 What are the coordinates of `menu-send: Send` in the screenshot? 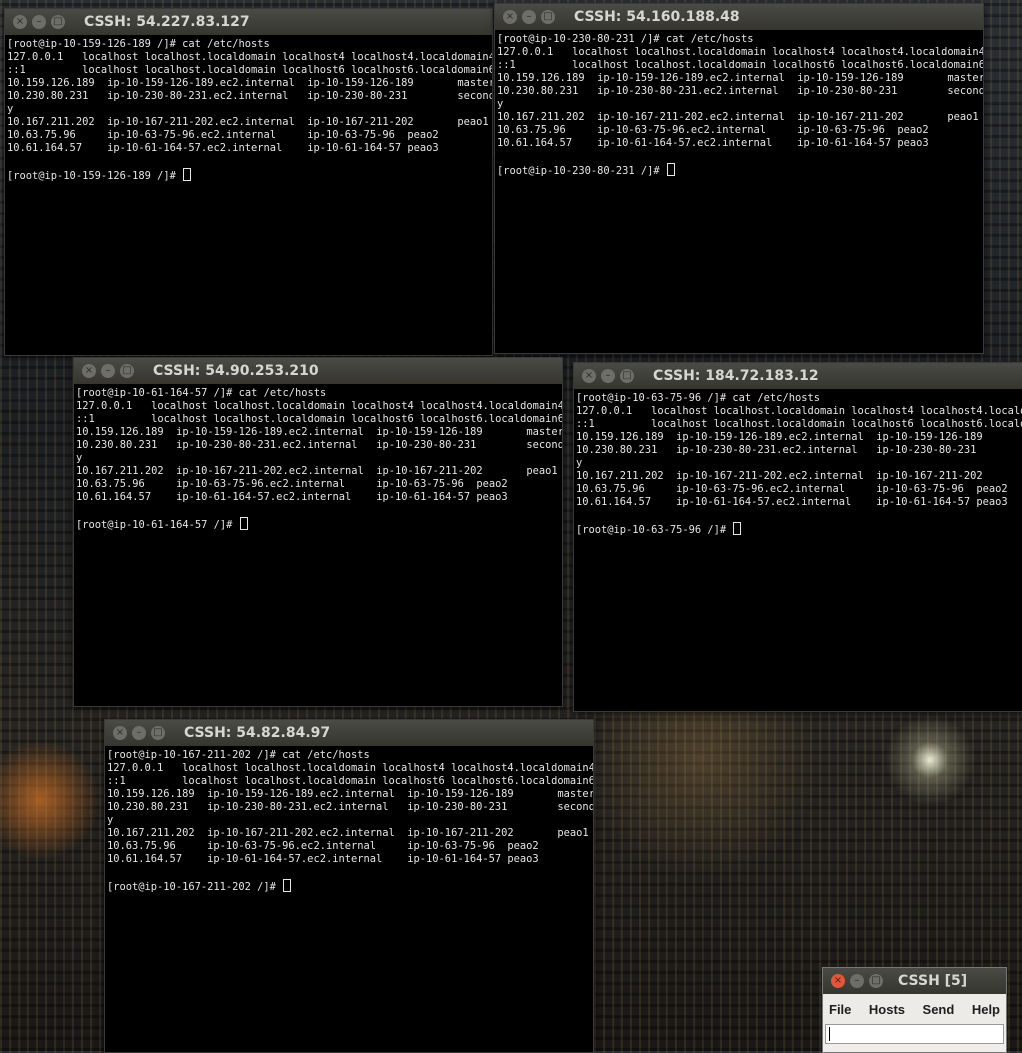 It's located at (939, 1009).